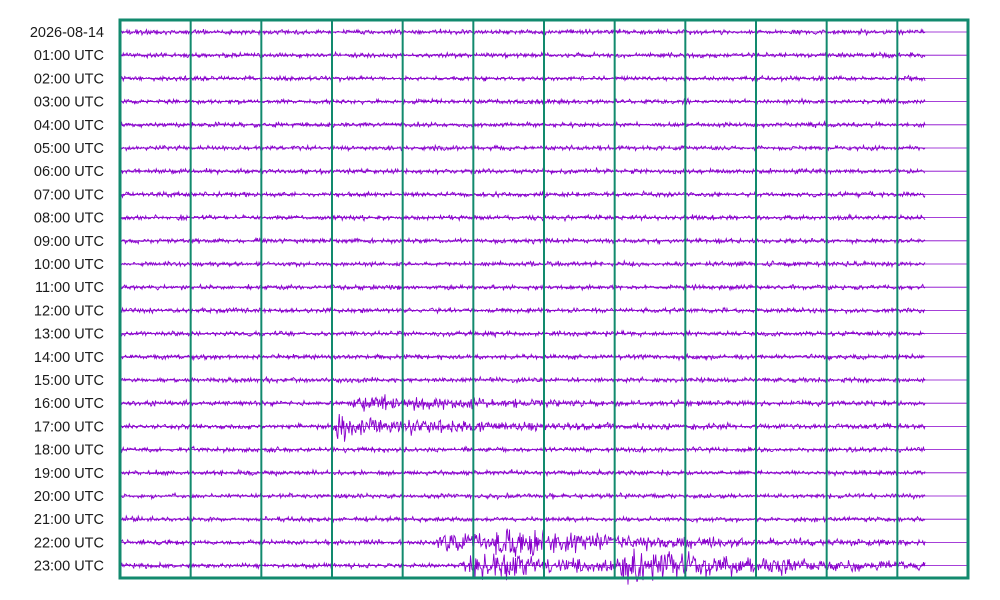 The height and width of the screenshot is (600, 1000). Describe the element at coordinates (67, 33) in the screenshot. I see `row-label: 2026-08-14` at that location.